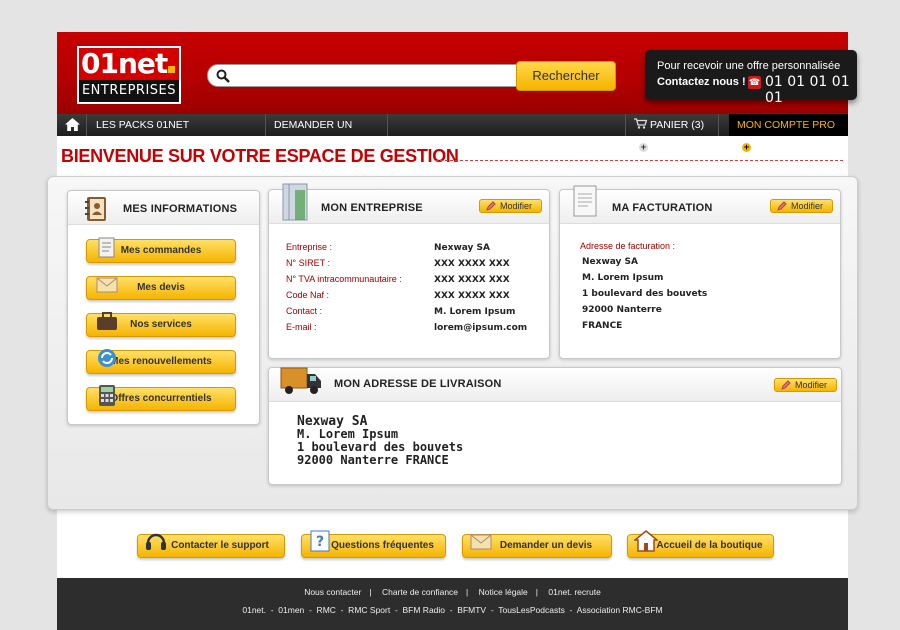  I want to click on home-icon, so click(72, 124).